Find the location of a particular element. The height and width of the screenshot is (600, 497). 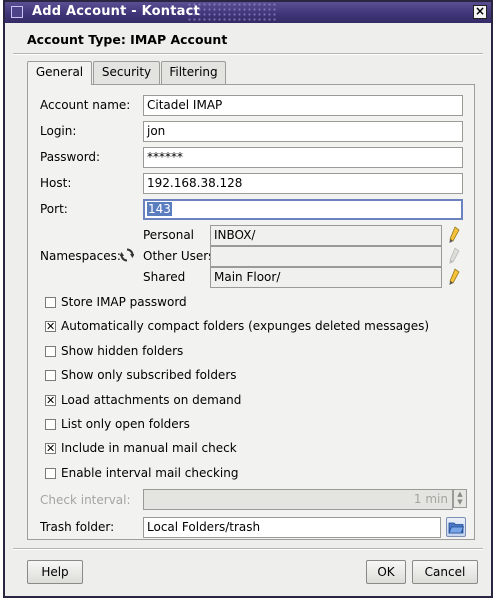

auto-compact-checkbox: ✕ is located at coordinates (50, 326).